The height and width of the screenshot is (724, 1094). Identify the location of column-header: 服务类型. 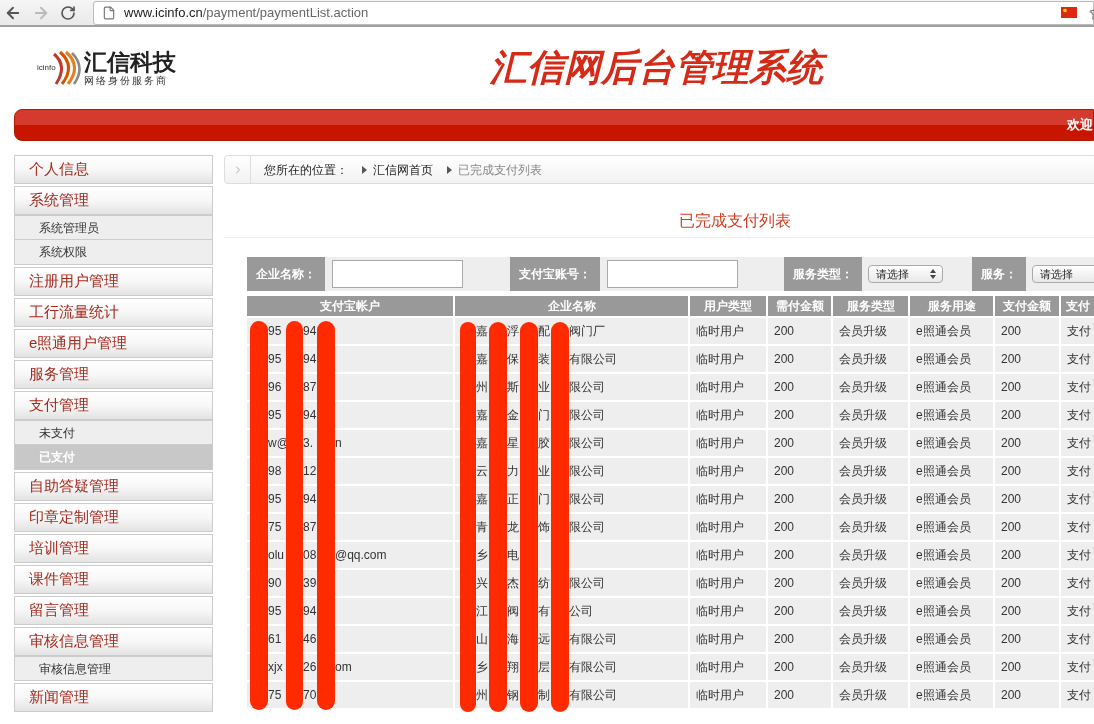
(870, 306).